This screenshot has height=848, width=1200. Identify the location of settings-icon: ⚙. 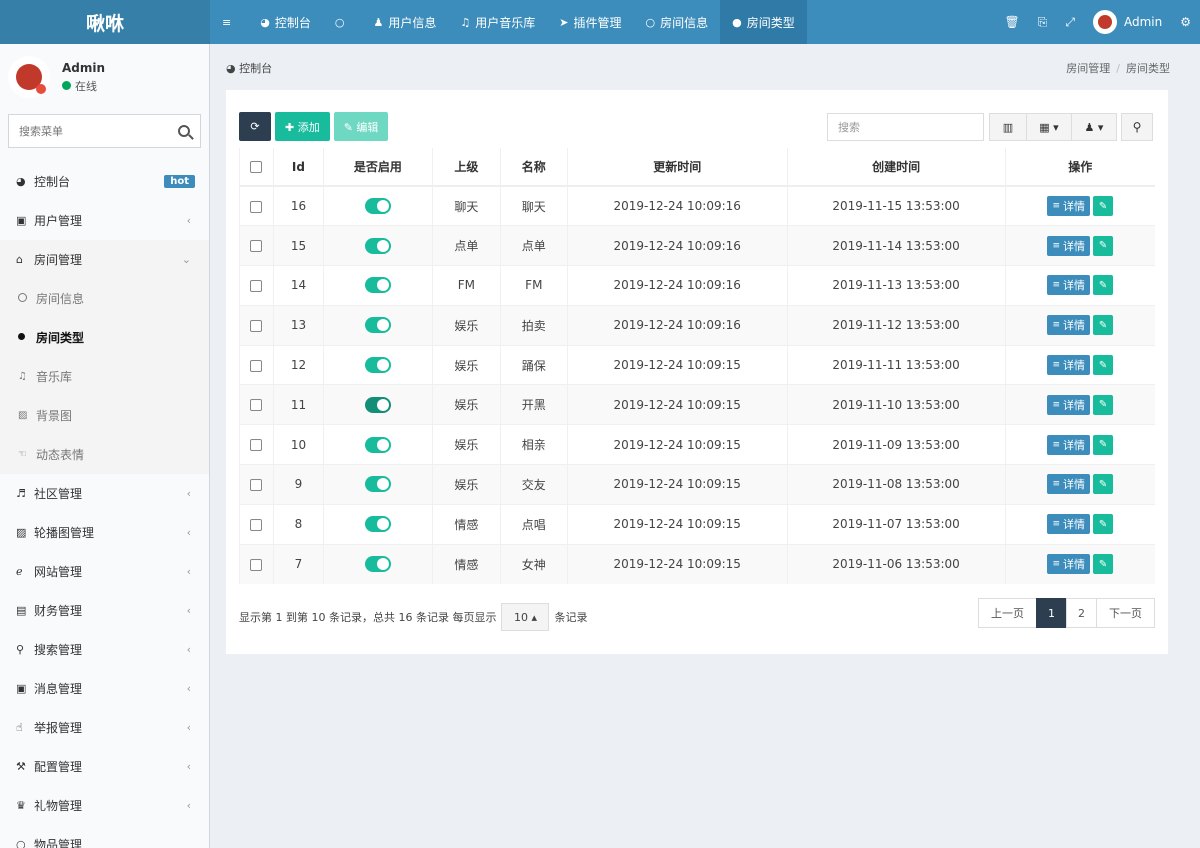
(1185, 22).